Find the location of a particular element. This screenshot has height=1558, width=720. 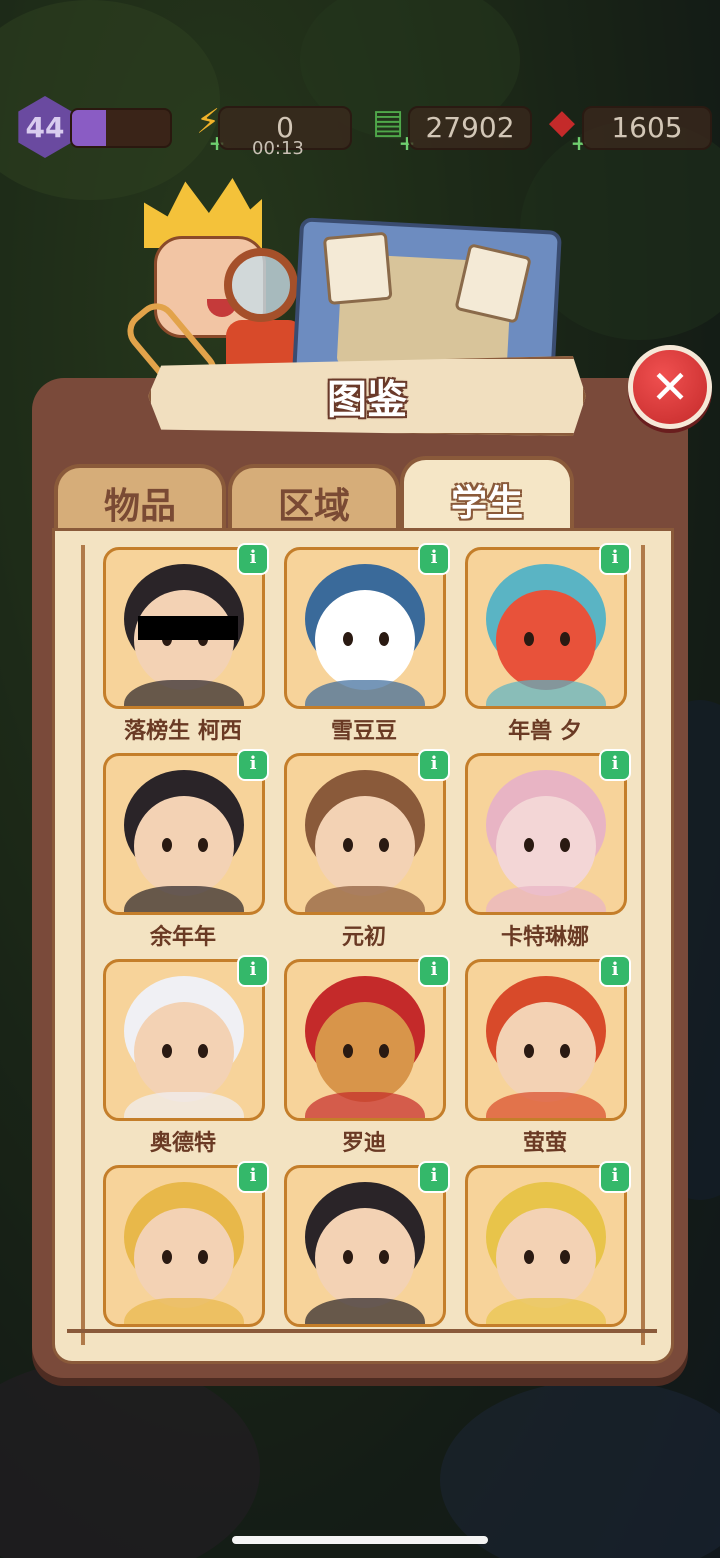

tab-students-label: 学生 is located at coordinates (486, 503).